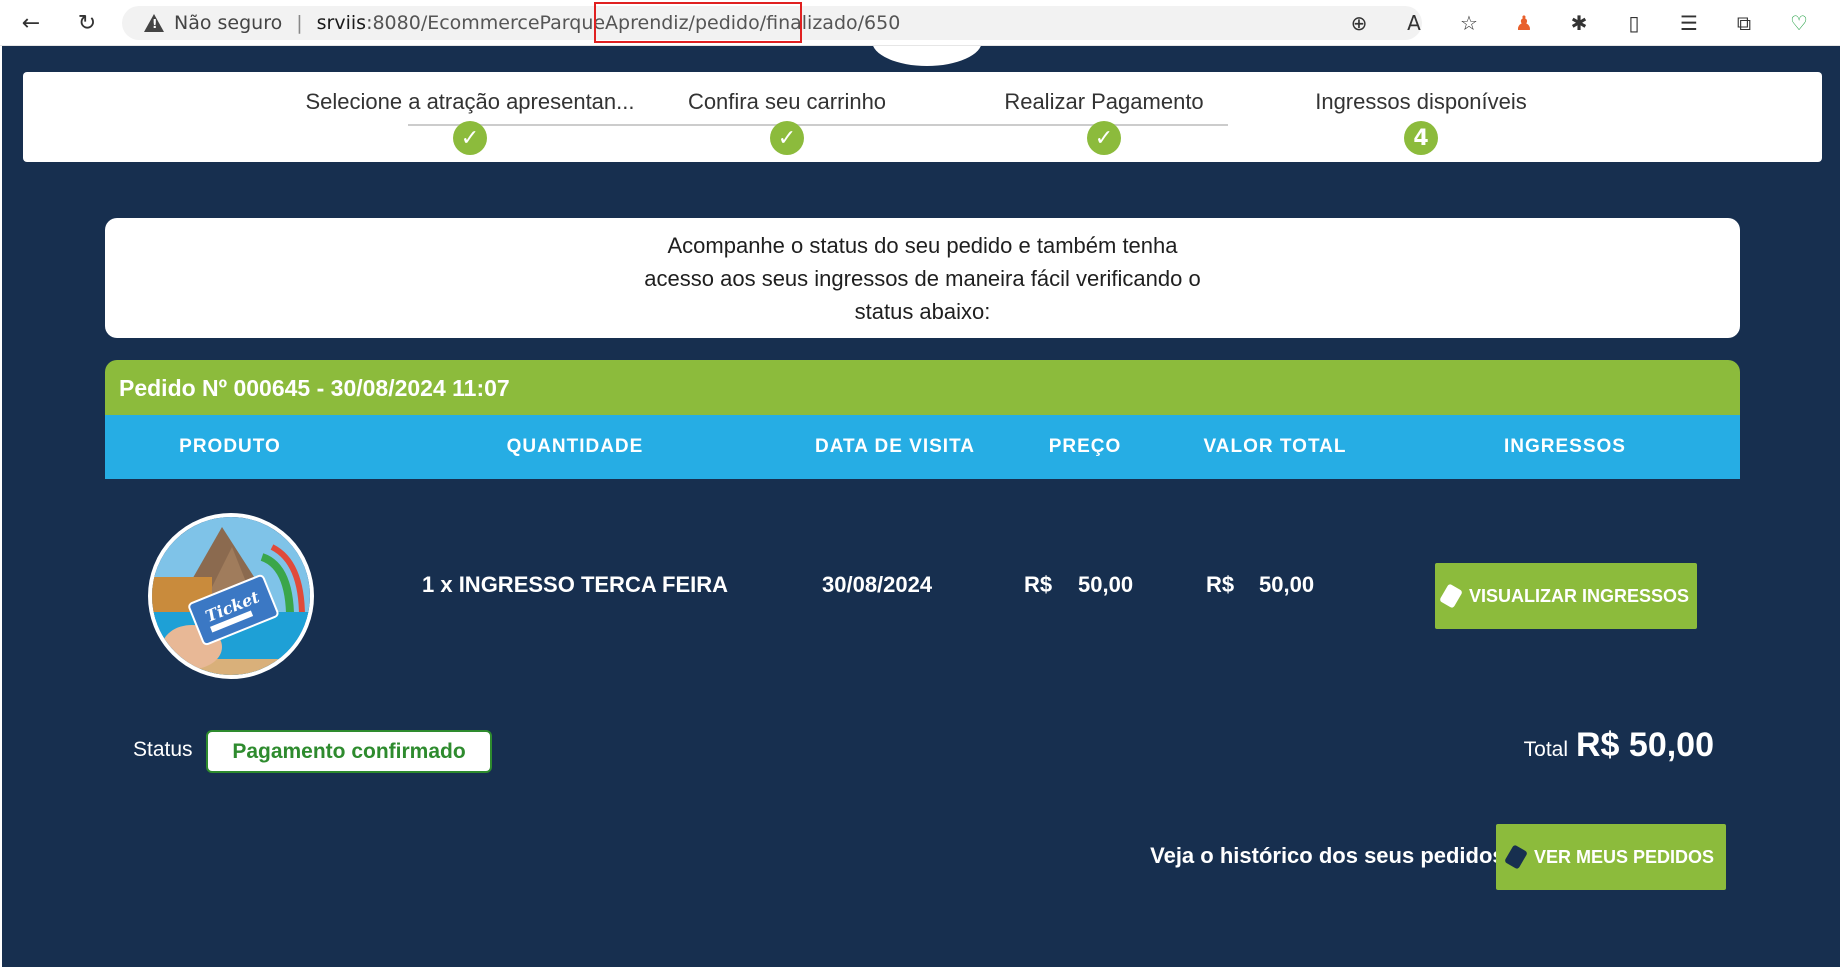  What do you see at coordinates (1275, 446) in the screenshot?
I see `column-header: VALOR TOTAL` at bounding box center [1275, 446].